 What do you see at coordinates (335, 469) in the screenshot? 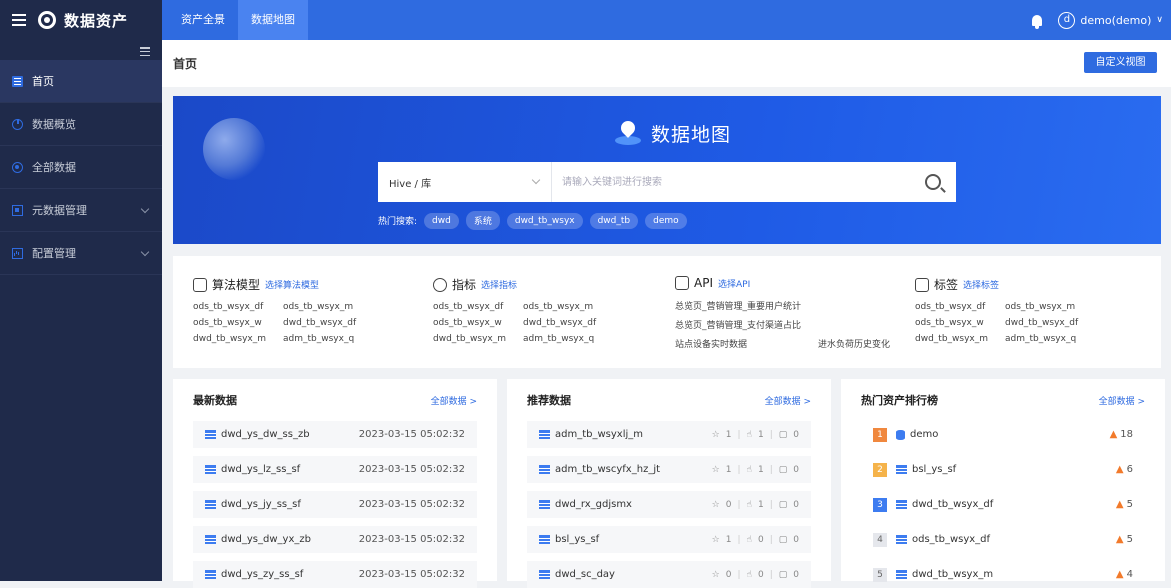
I see `list-item: dwd_ys_lz_ss_sf 2023-03-15 05:02:32` at bounding box center [335, 469].